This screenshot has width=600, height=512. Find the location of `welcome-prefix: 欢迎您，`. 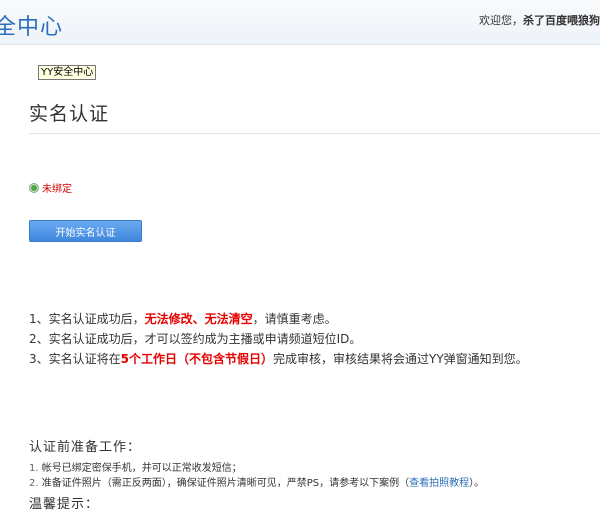

welcome-prefix: 欢迎您， is located at coordinates (501, 20).